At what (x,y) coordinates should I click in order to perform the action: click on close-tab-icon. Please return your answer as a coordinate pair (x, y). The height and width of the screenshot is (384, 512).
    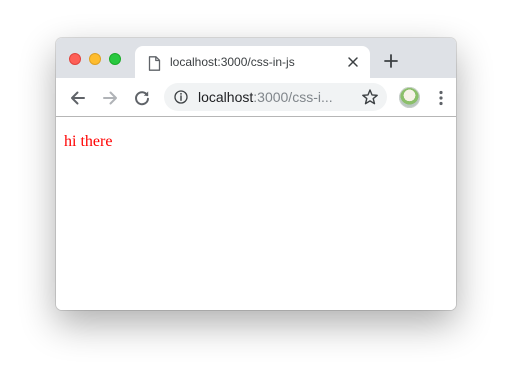
    Looking at the image, I should click on (353, 62).